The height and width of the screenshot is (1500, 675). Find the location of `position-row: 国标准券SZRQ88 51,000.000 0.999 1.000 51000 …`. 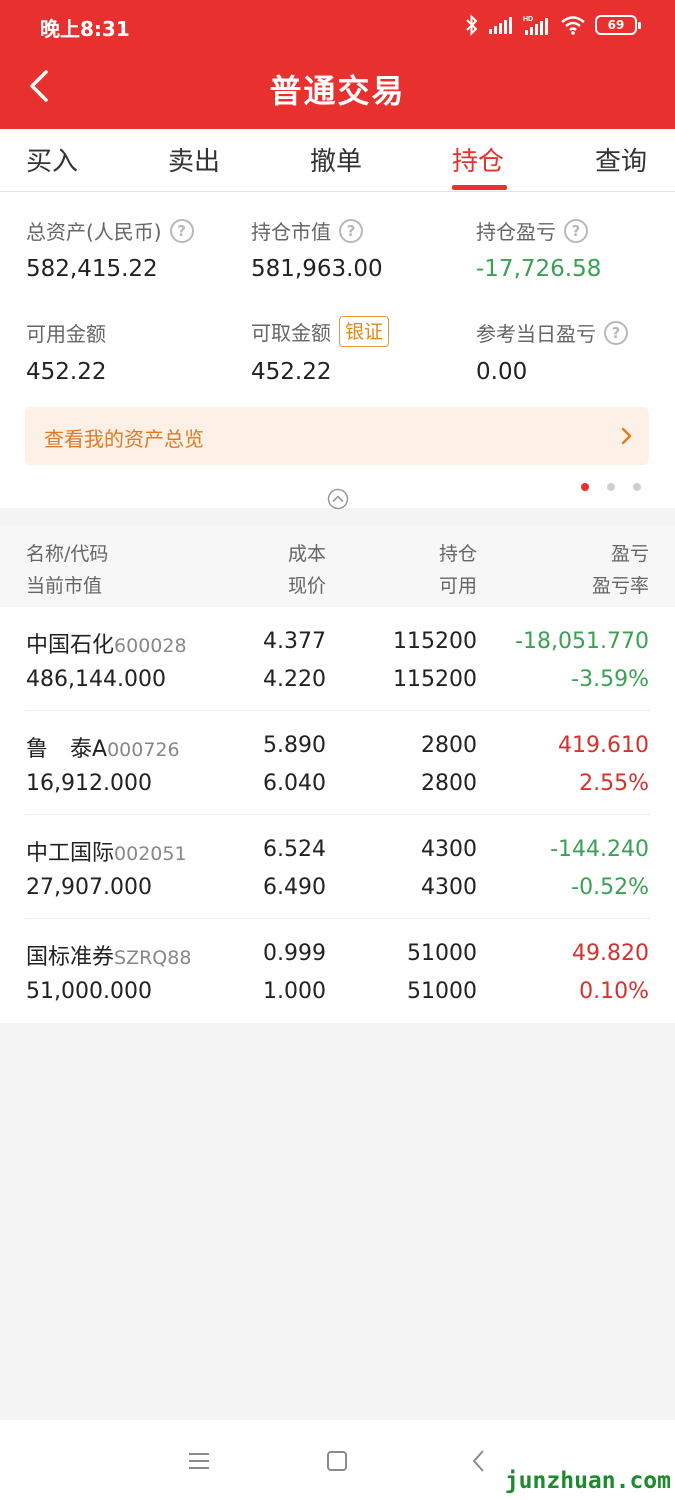

position-row: 国标准券SZRQ88 51,000.000 0.999 1.000 51000 … is located at coordinates (337, 971).